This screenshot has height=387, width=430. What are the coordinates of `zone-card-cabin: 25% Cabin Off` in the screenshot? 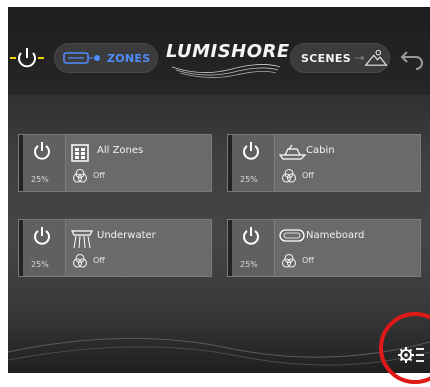 It's located at (324, 163).